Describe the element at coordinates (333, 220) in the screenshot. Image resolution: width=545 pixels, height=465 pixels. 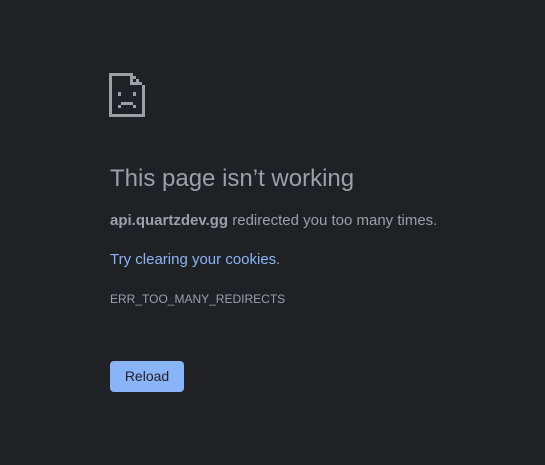
I see `error-summary-text: redirected you too many times.` at that location.